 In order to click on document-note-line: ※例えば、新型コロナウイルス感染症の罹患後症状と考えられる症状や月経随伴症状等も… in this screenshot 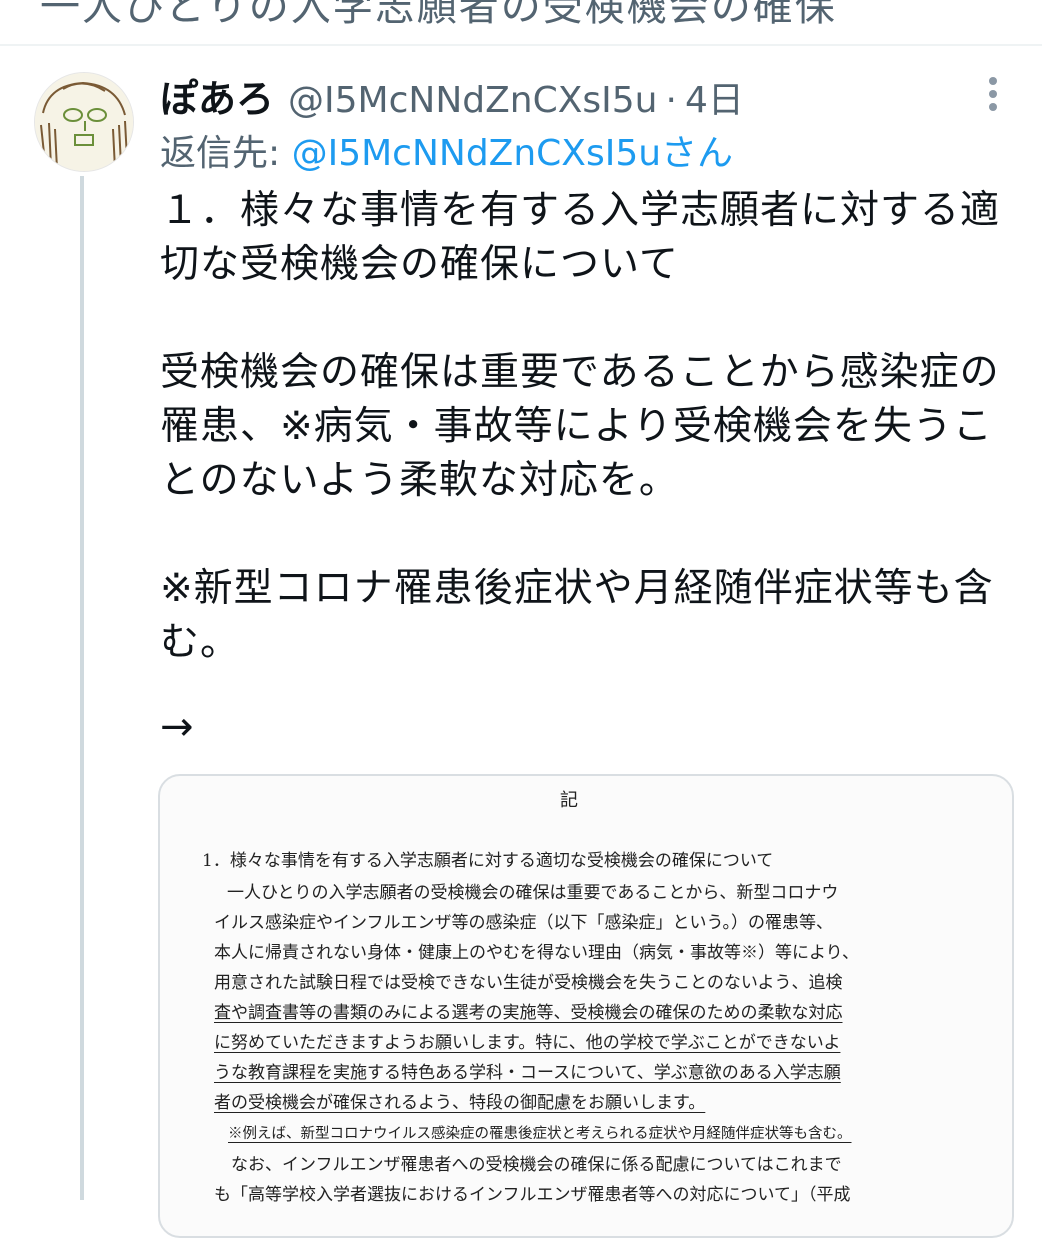, I will do `click(540, 1134)`.